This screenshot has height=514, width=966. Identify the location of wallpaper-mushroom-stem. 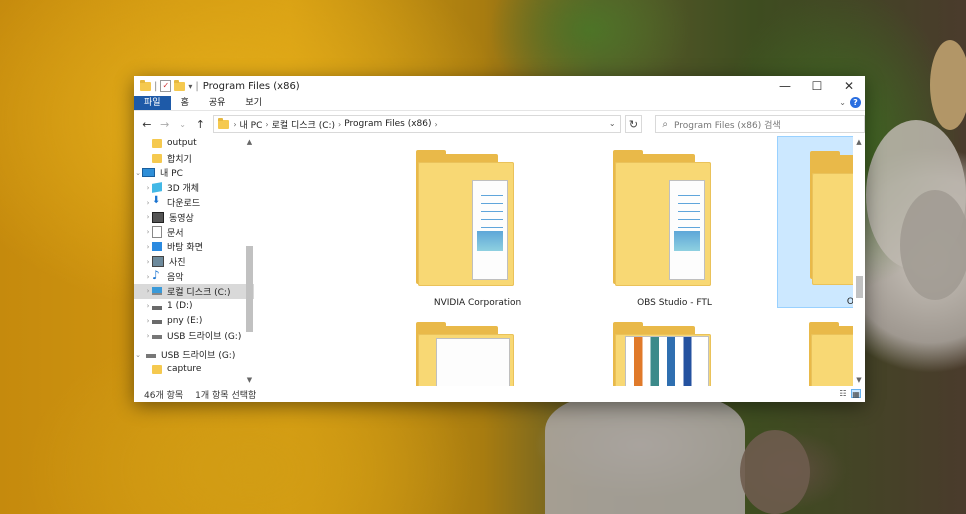
(645, 454).